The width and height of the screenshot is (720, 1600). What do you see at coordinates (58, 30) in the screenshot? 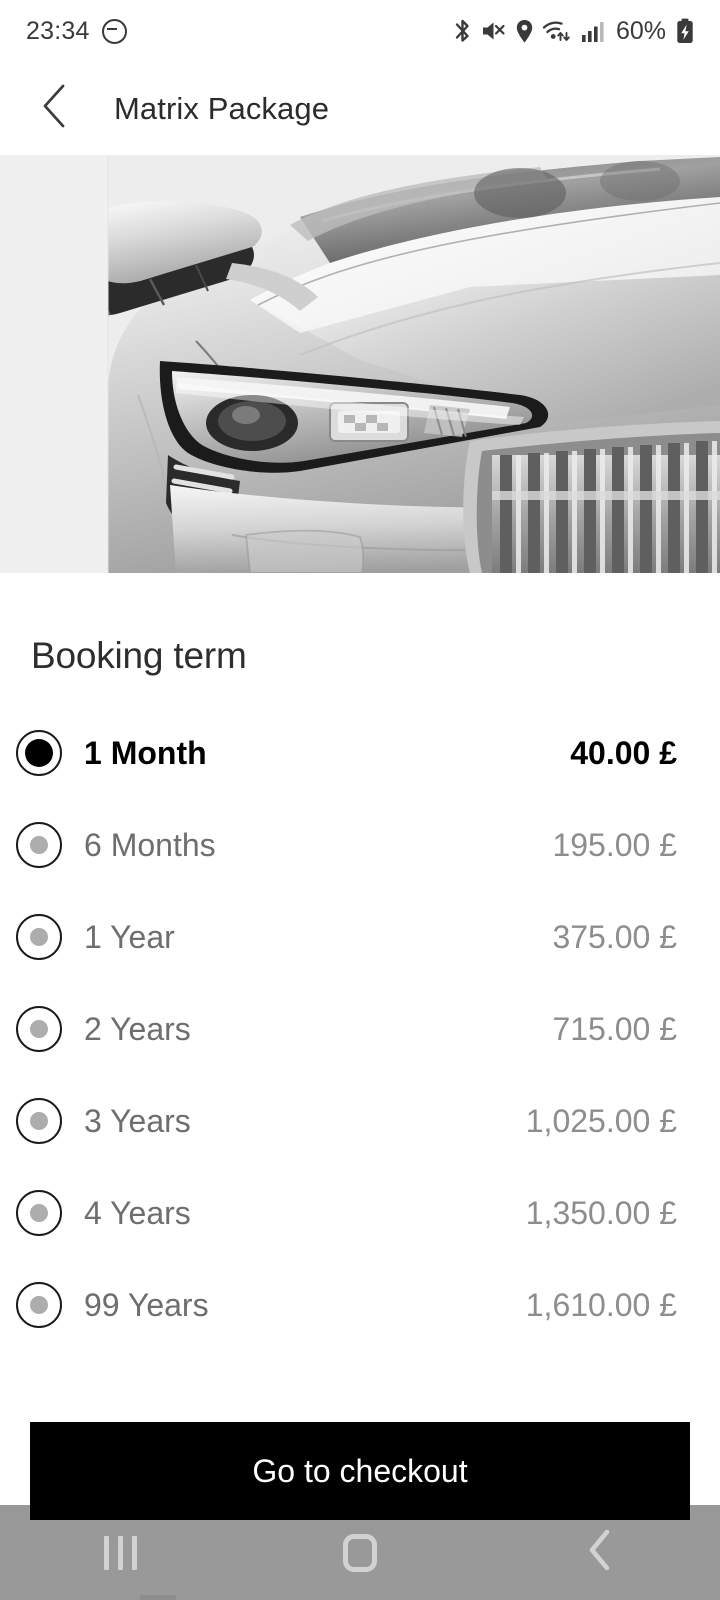
I see `status-time: 23:34` at bounding box center [58, 30].